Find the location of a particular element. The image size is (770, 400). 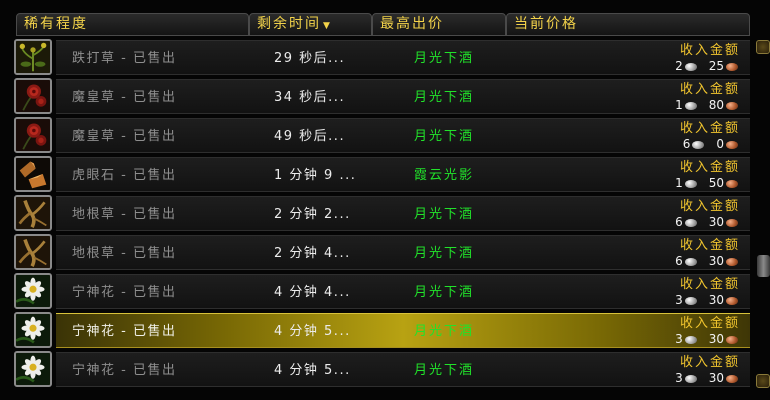

kingsblood-herb-icon is located at coordinates (33, 57).